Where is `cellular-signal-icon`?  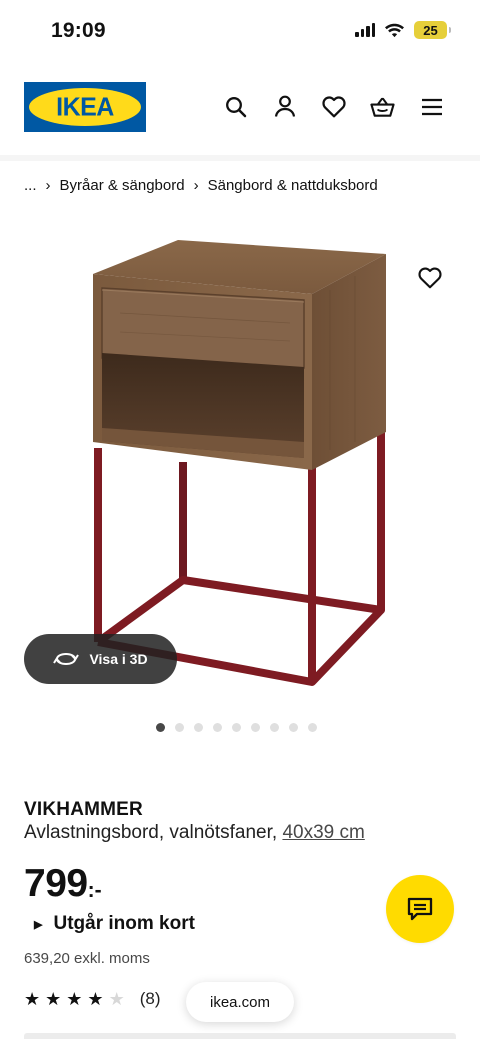
cellular-signal-icon is located at coordinates (365, 30).